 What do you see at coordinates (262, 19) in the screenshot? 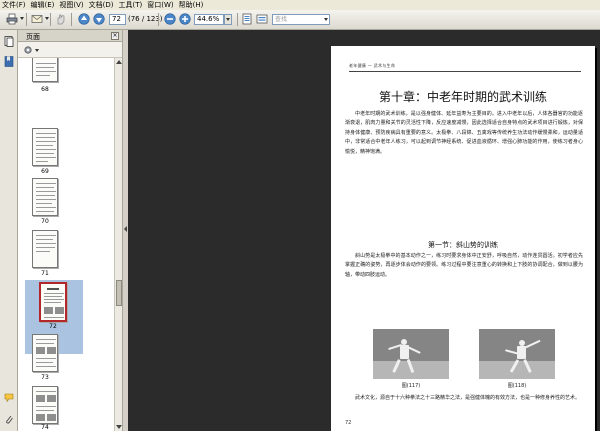
I see `fit-width-icon` at bounding box center [262, 19].